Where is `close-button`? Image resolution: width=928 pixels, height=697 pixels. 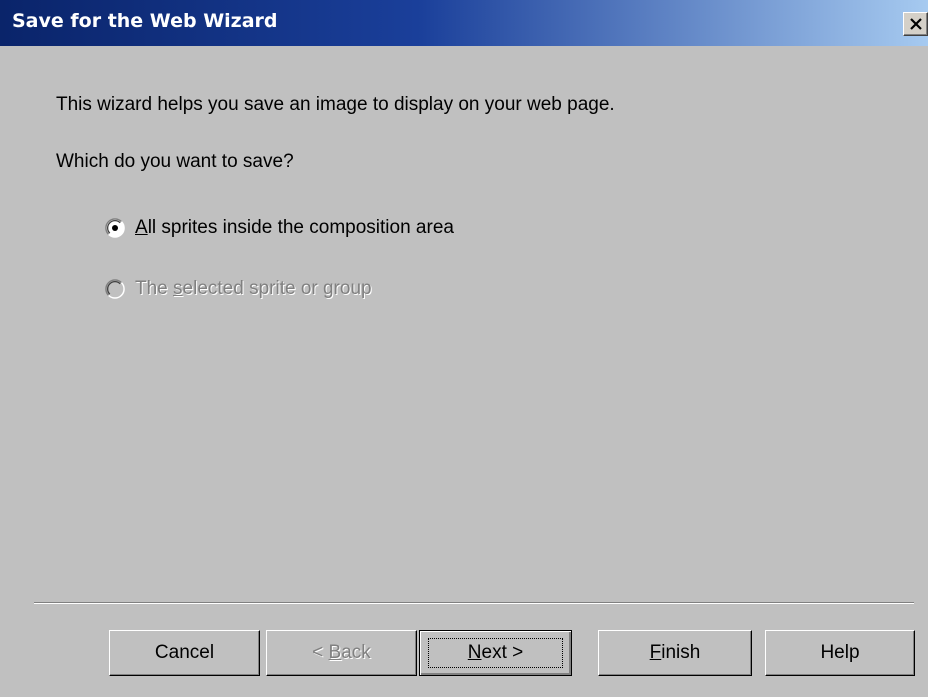 close-button is located at coordinates (915, 24).